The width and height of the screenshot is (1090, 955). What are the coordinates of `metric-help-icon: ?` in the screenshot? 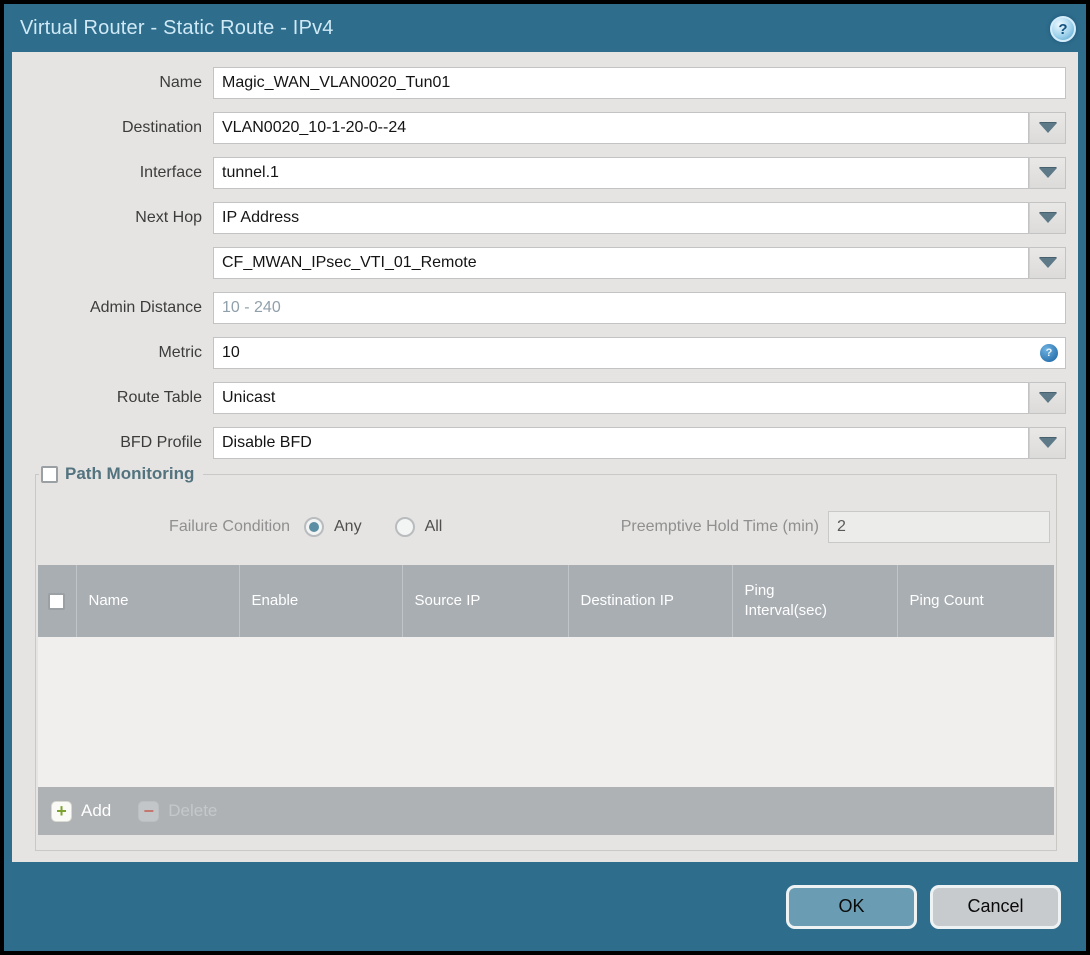 It's located at (1049, 353).